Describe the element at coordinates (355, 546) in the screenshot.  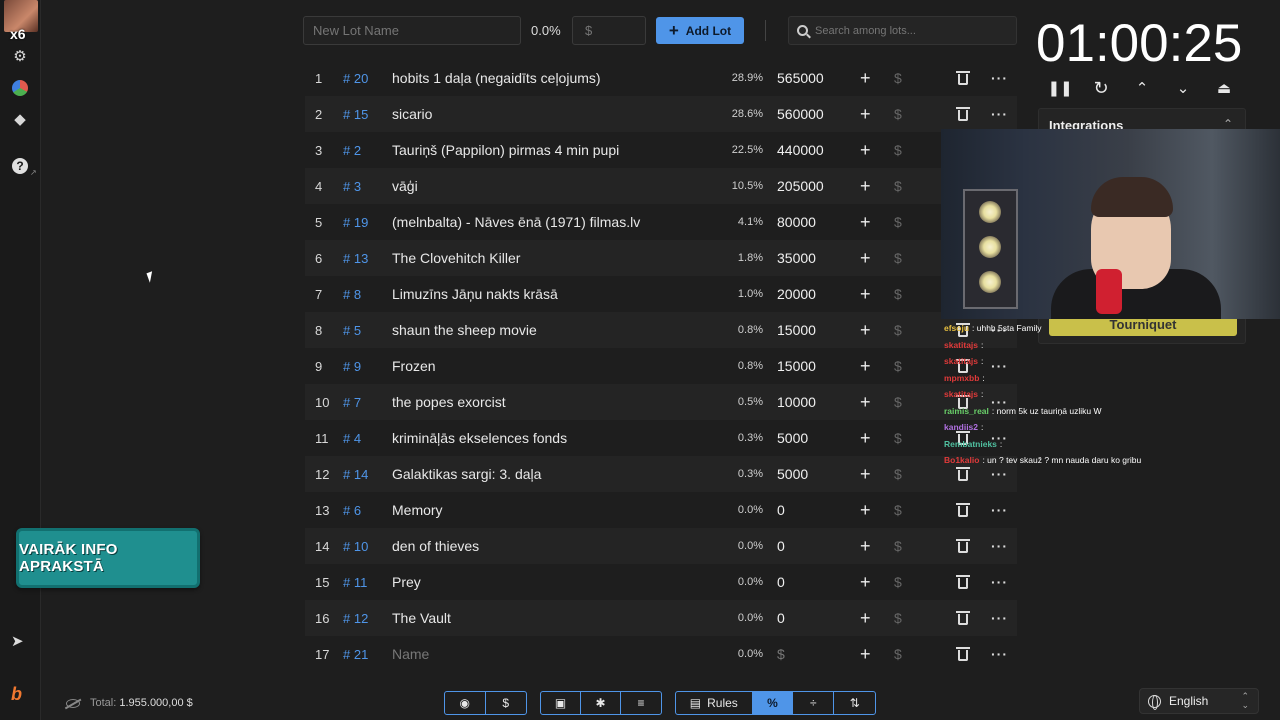
I see `lot-id: # 10` at that location.